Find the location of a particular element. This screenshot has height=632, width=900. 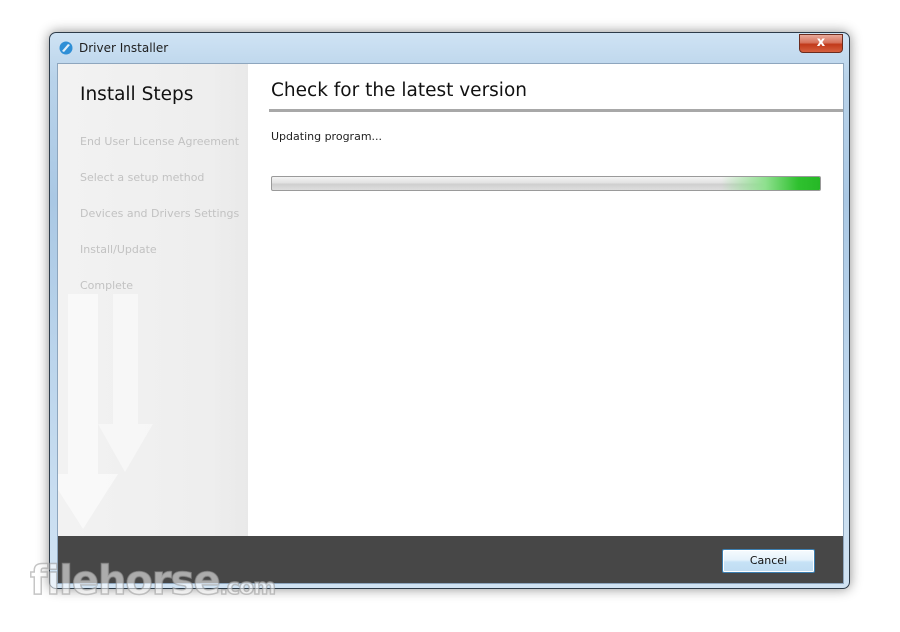

progress-bar is located at coordinates (546, 183).